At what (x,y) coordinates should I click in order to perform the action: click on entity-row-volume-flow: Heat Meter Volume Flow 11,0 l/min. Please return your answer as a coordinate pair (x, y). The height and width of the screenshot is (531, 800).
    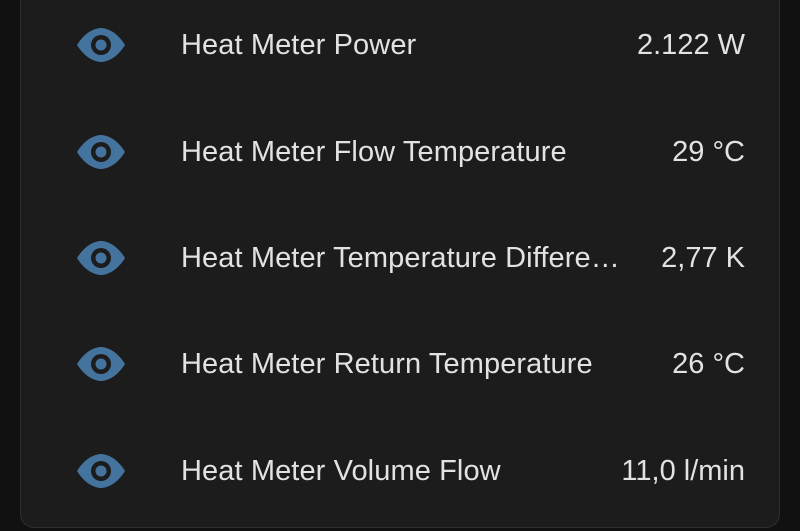
    Looking at the image, I should click on (401, 471).